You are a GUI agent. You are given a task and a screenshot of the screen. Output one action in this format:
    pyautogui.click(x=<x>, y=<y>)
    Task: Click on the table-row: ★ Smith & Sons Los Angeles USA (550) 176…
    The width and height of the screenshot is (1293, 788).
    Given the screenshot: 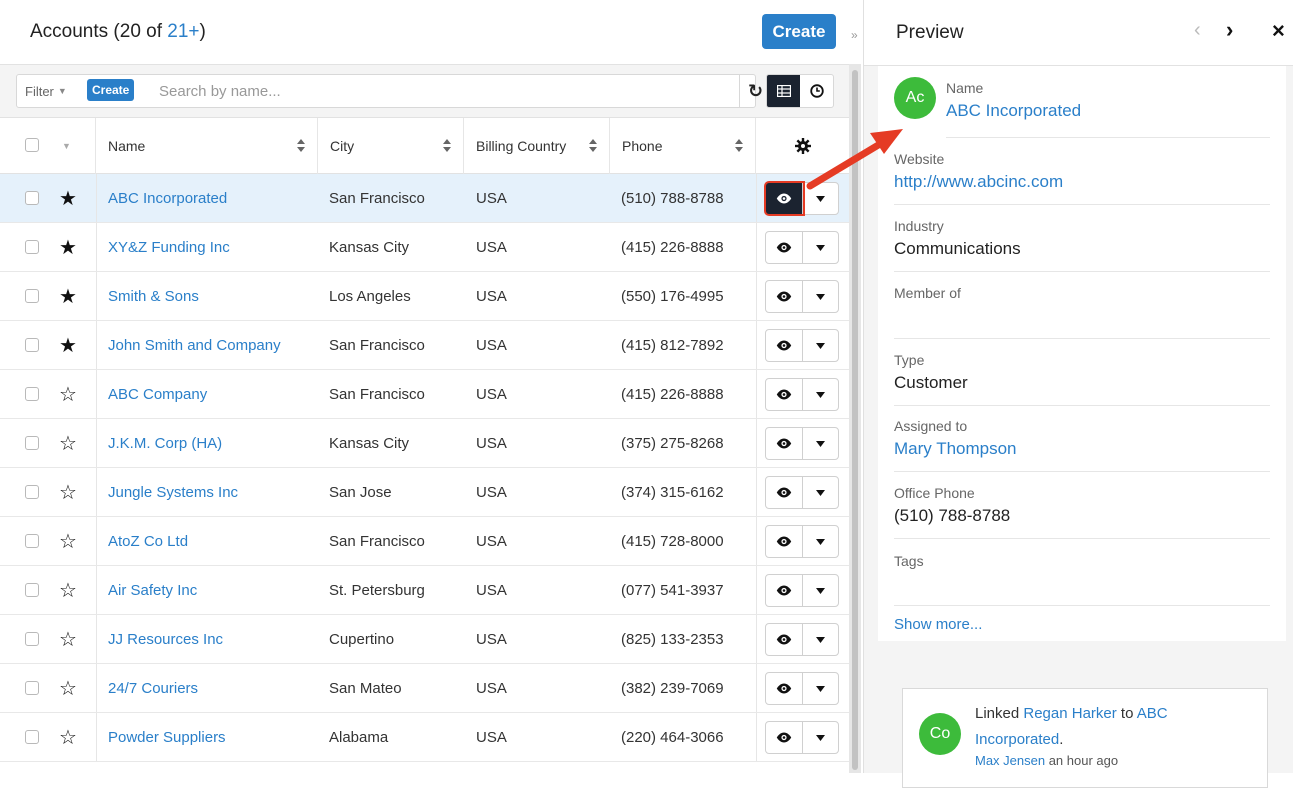 What is the action you would take?
    pyautogui.click(x=424, y=296)
    